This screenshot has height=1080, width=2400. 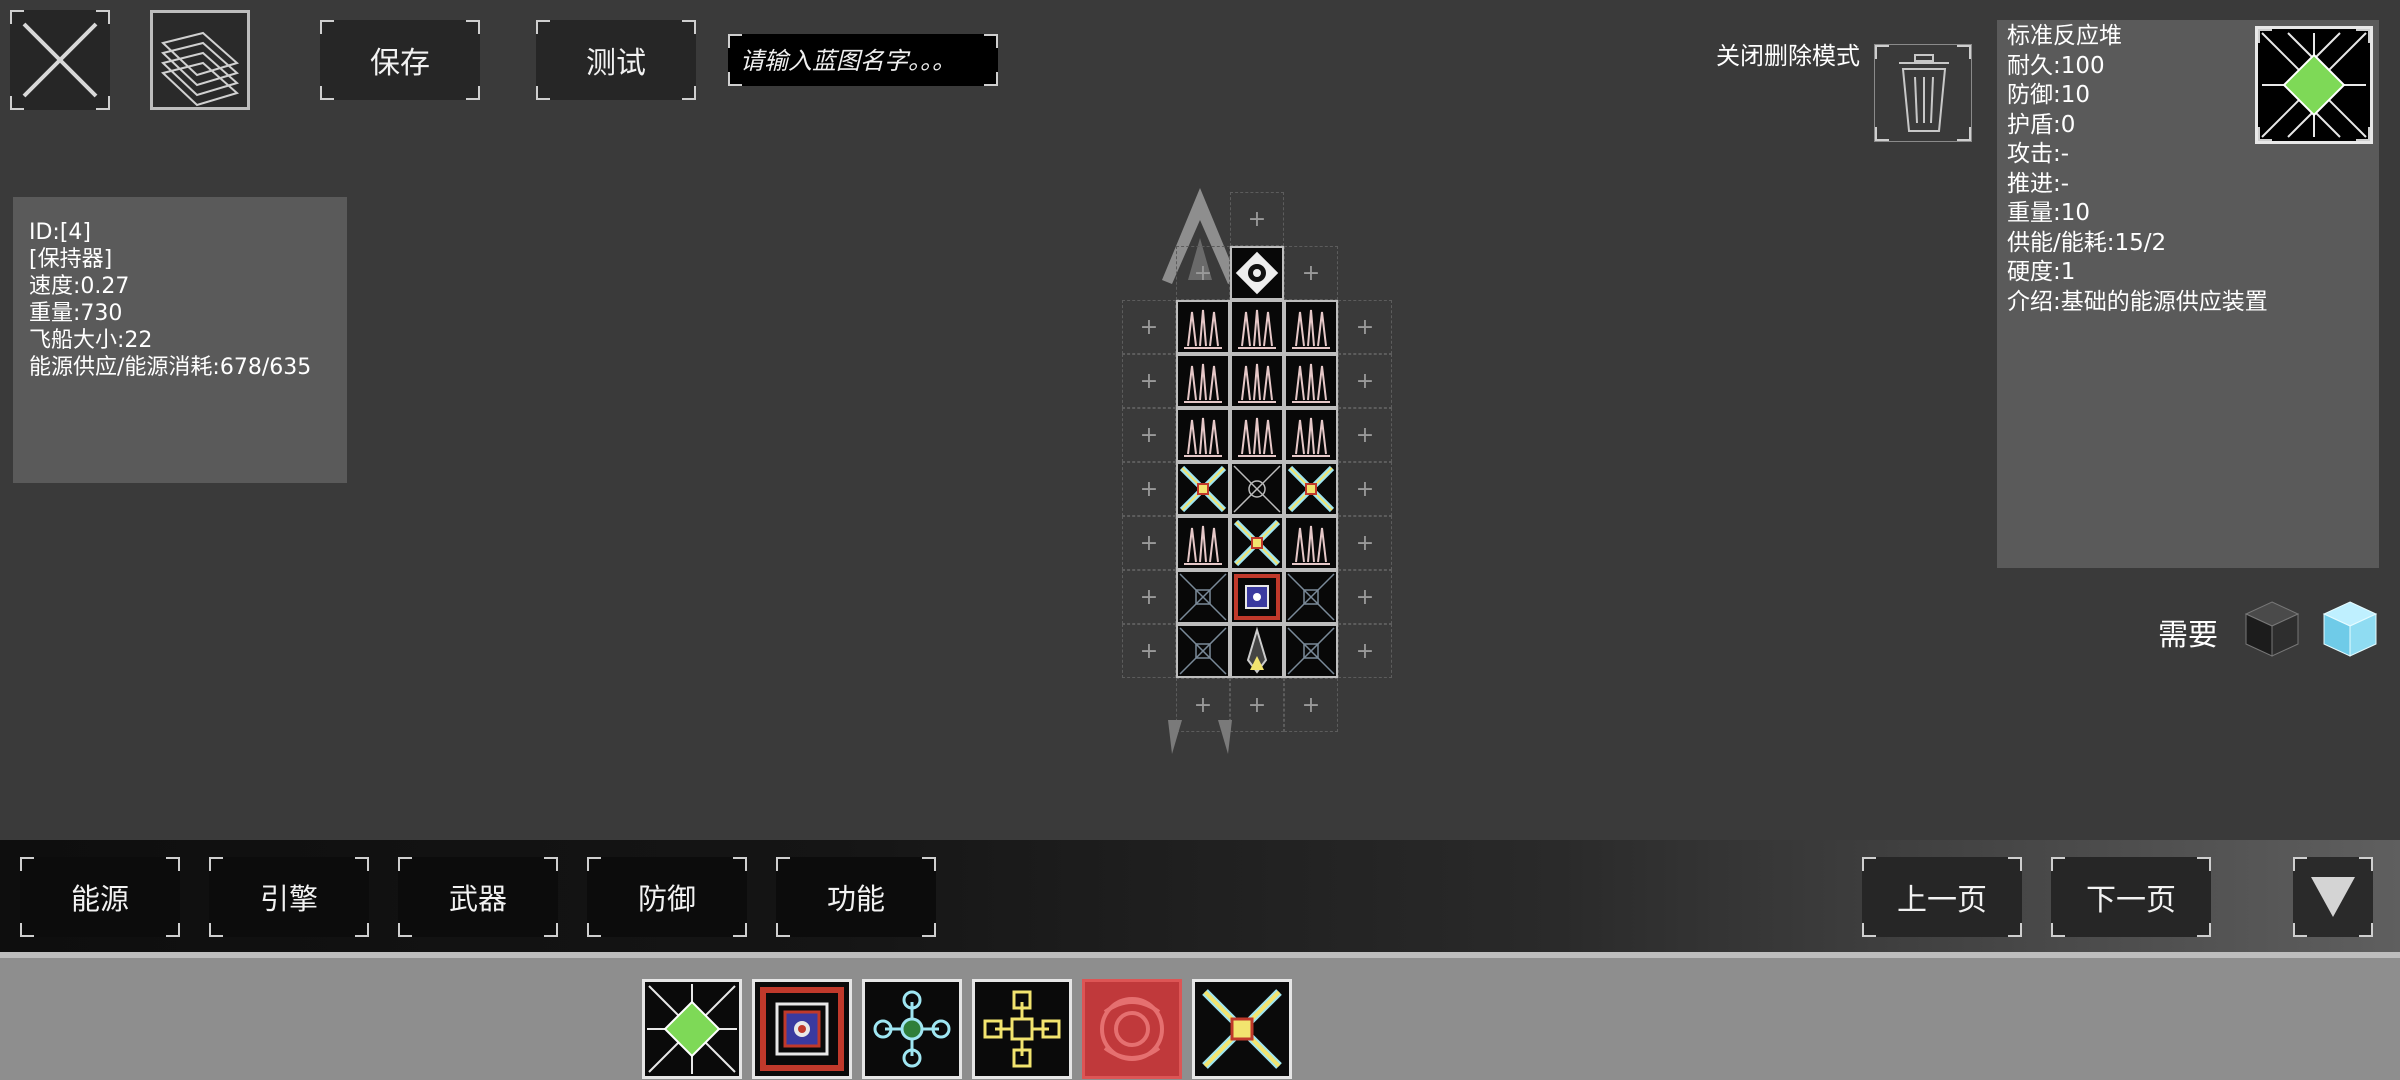 What do you see at coordinates (1257, 489) in the screenshot?
I see `hub-module` at bounding box center [1257, 489].